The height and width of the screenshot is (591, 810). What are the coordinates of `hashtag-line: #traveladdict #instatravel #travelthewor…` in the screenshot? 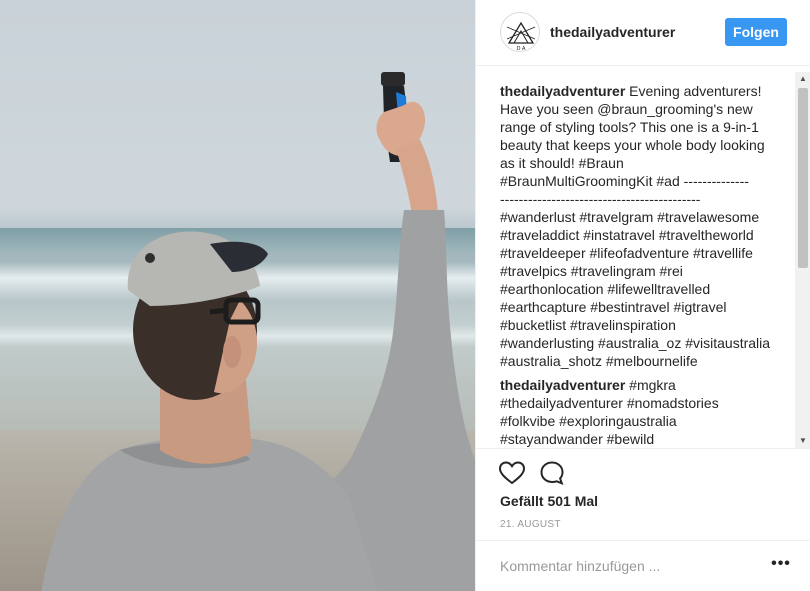 It's located at (645, 235).